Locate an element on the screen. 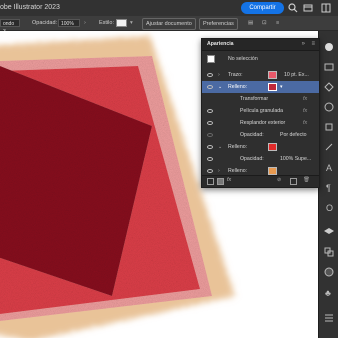 The image size is (338, 338). tab-appearance: Apariencia is located at coordinates (220, 44).